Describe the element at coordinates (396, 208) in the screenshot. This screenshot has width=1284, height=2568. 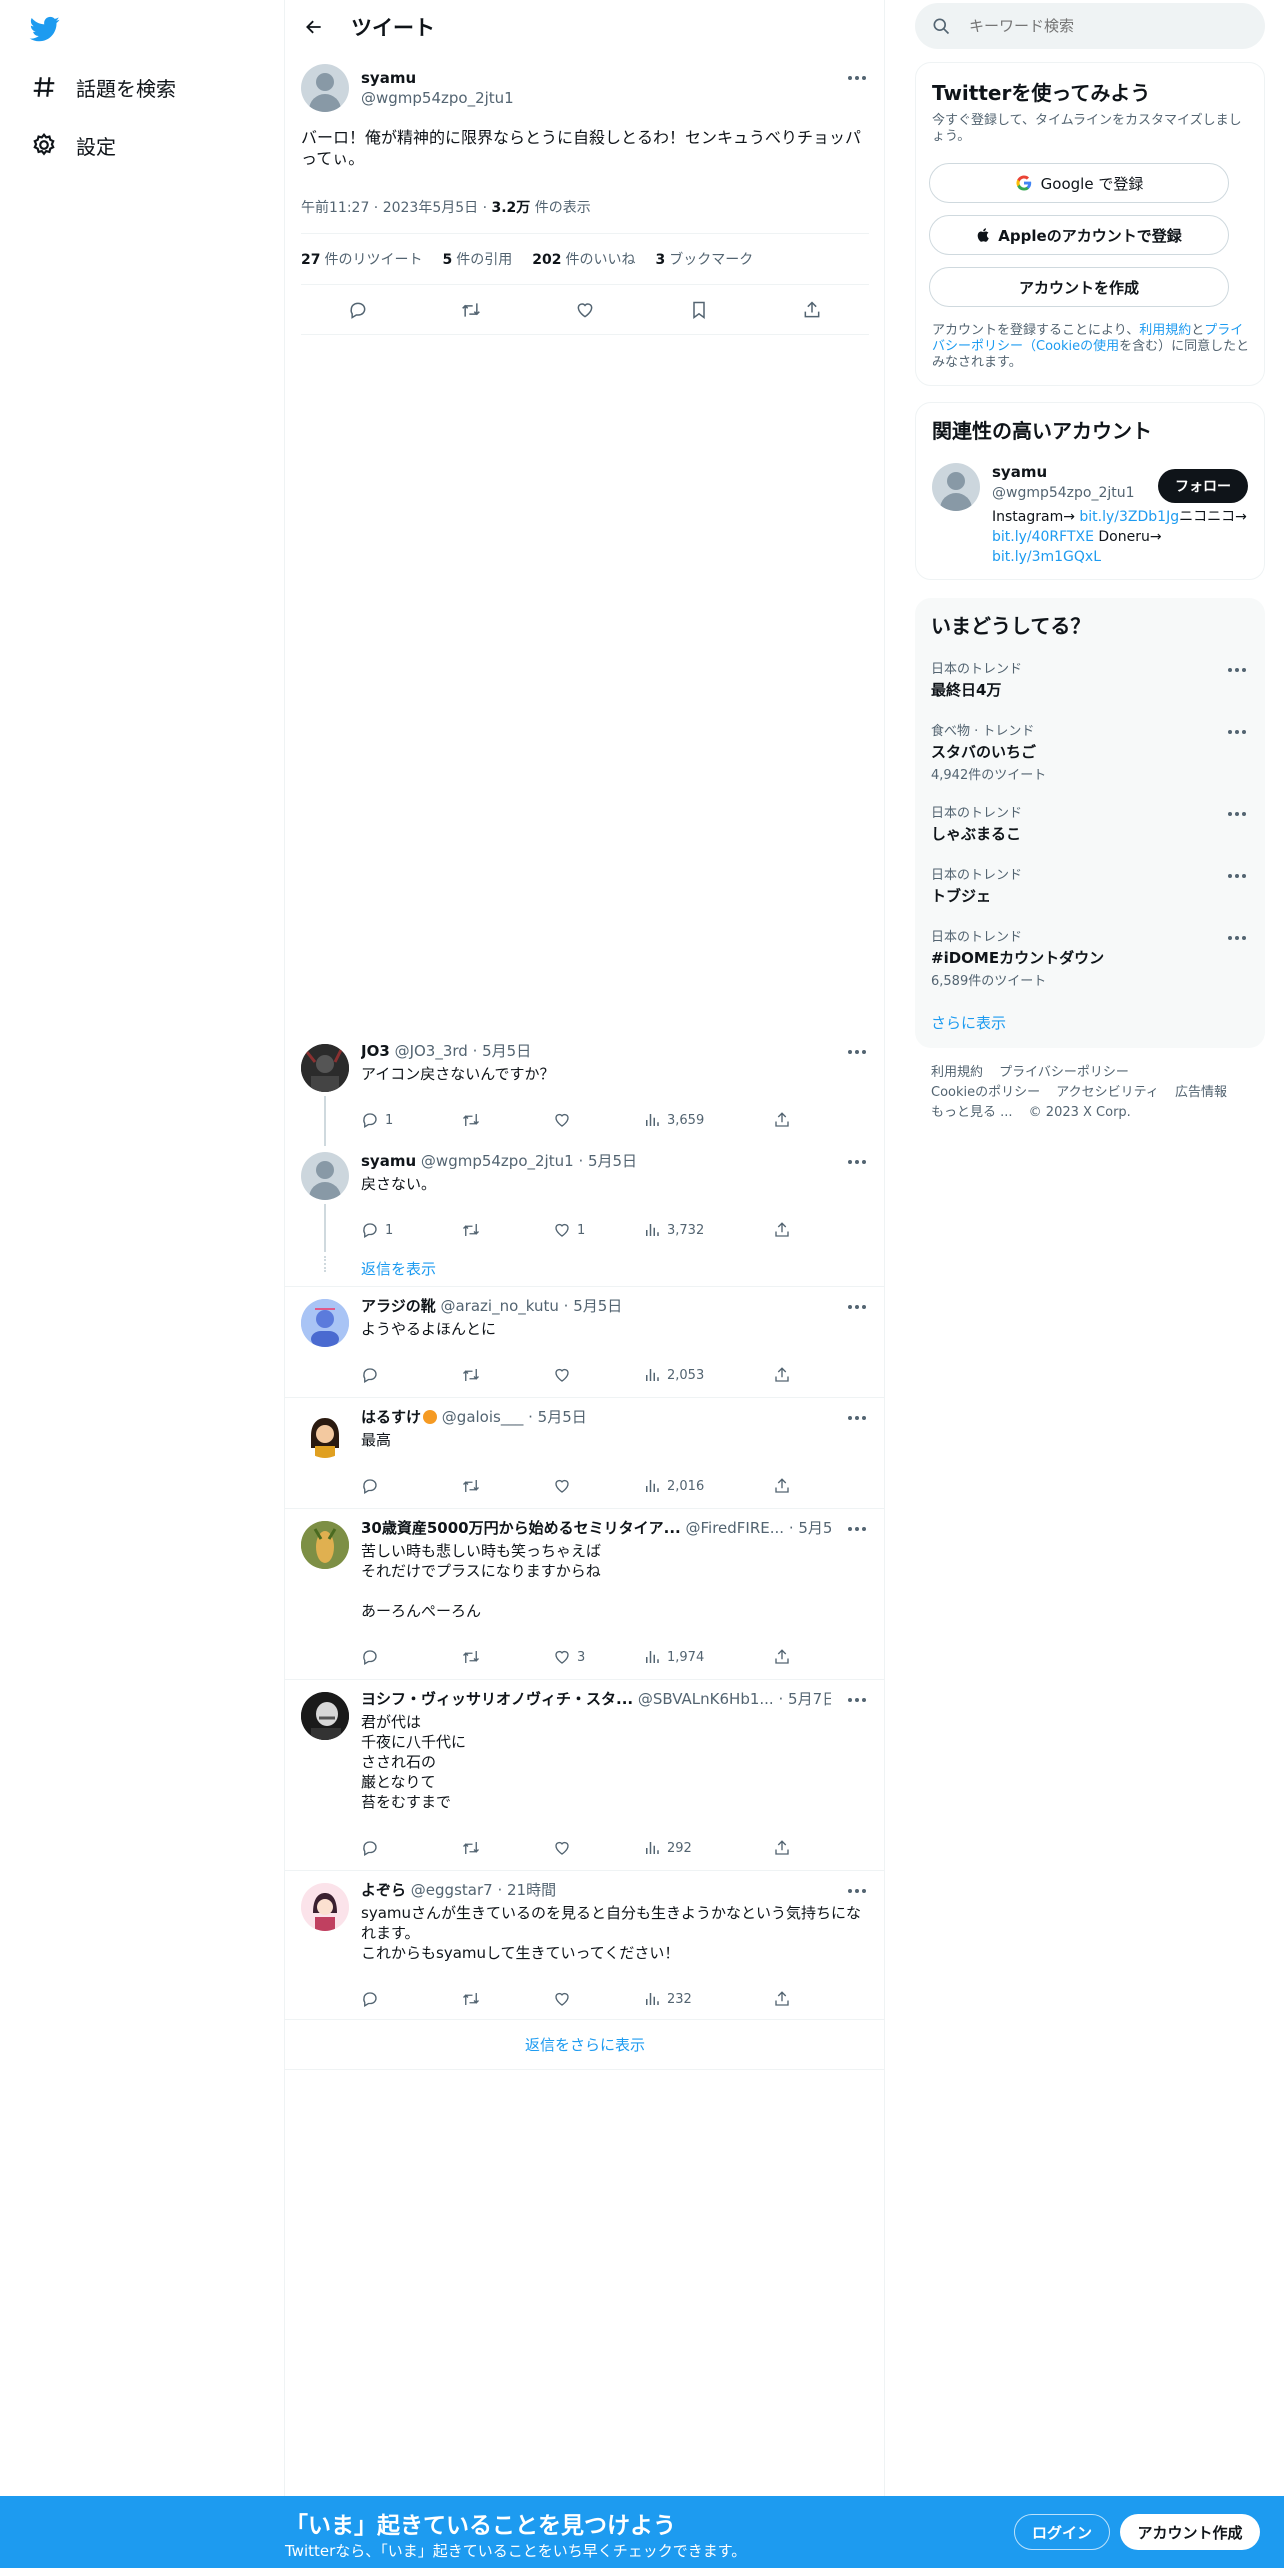
I see `tweet-time: 午前11:27 · 2023年5月5日 ·` at that location.